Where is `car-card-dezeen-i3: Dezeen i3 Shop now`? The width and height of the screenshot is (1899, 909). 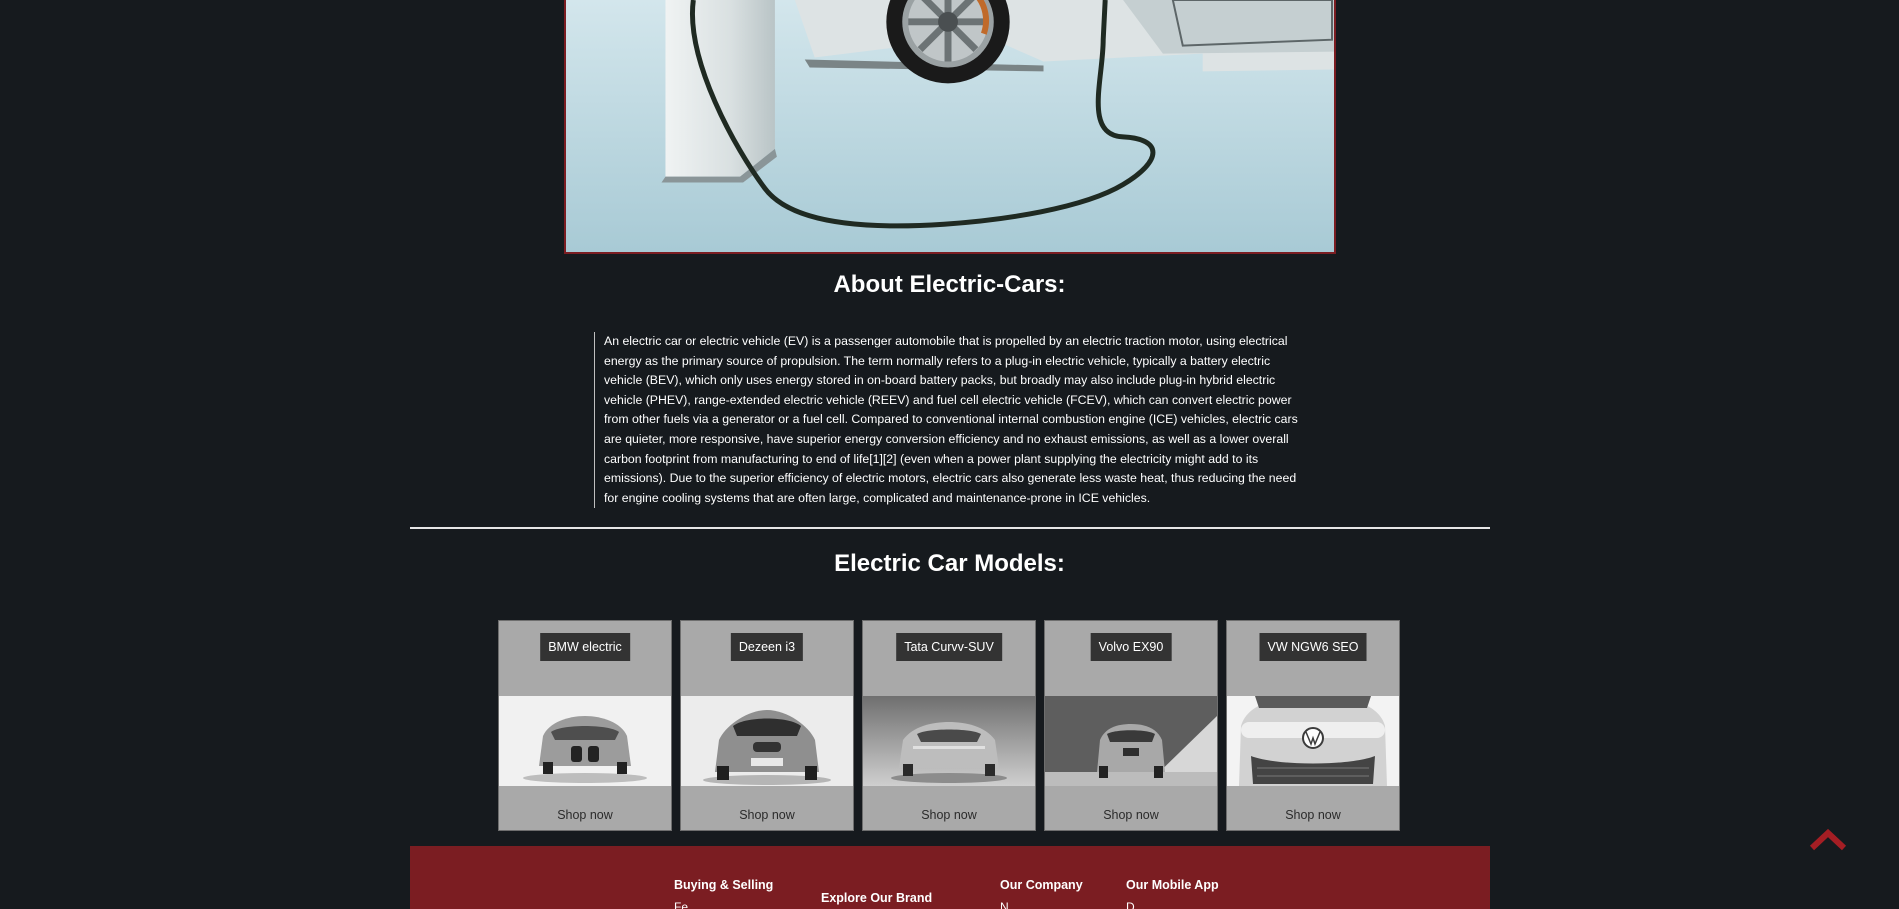 car-card-dezeen-i3: Dezeen i3 Shop now is located at coordinates (767, 725).